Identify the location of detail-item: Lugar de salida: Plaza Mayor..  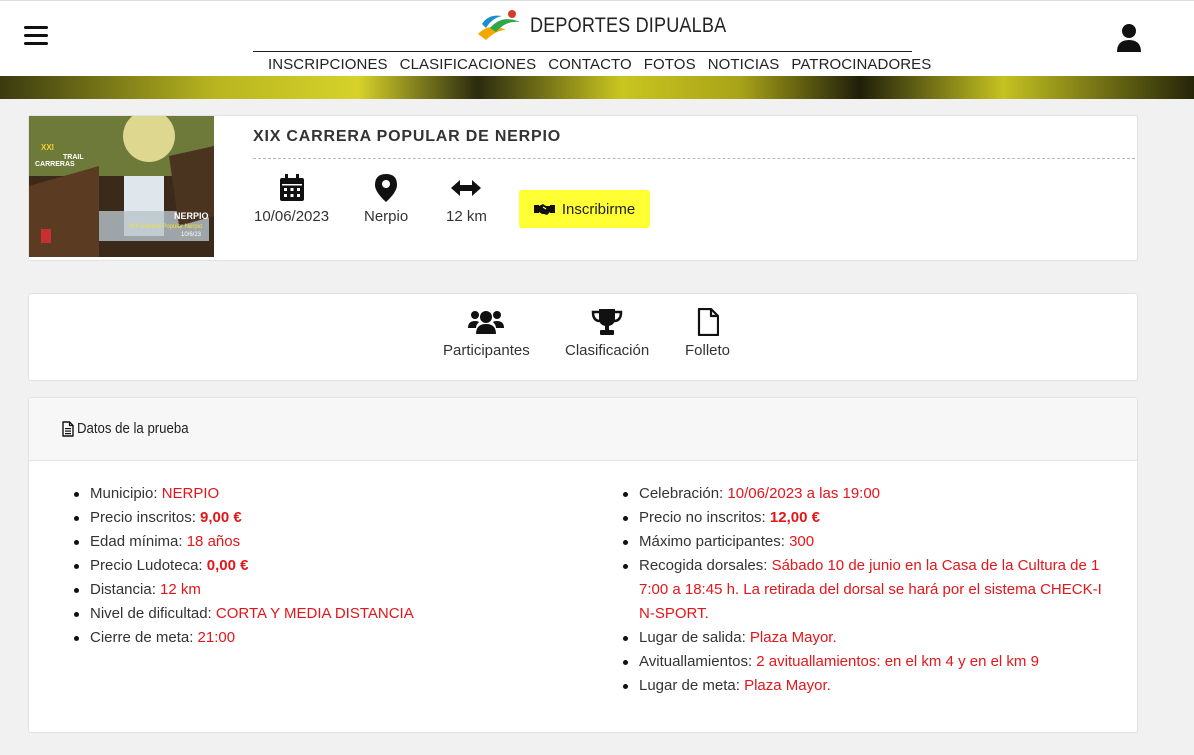
(865, 638).